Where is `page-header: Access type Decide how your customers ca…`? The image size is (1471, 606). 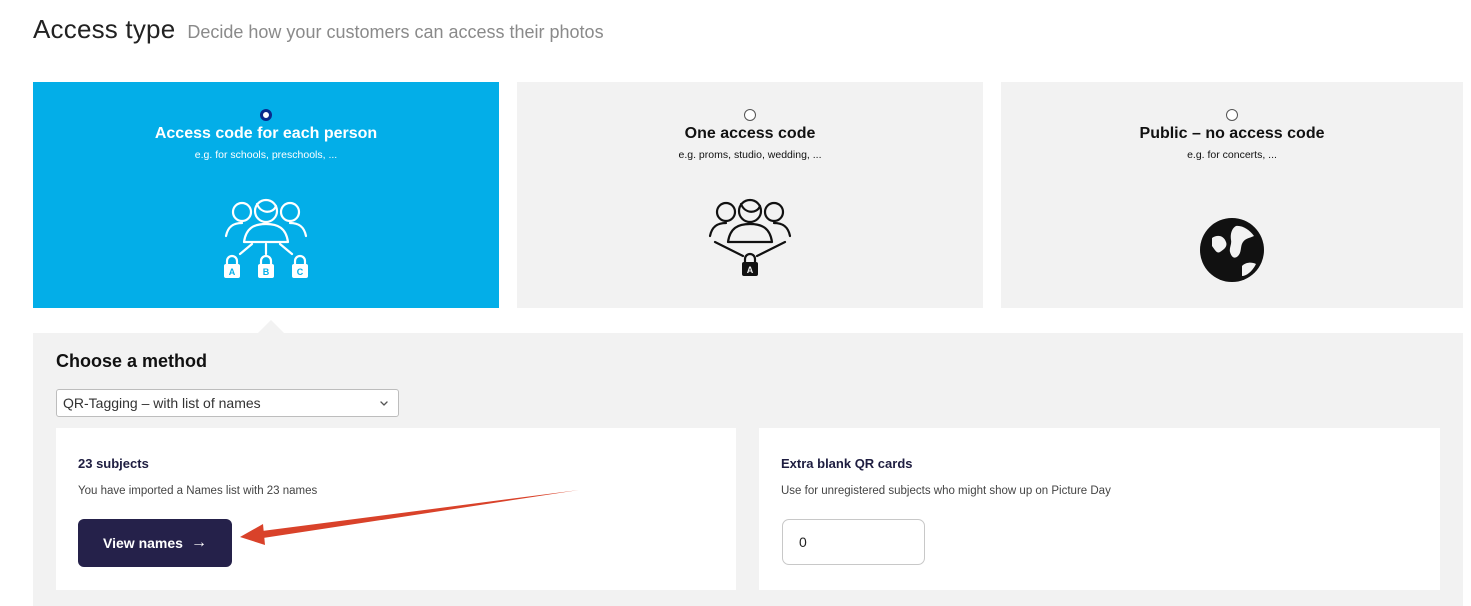 page-header: Access type Decide how your customers ca… is located at coordinates (318, 29).